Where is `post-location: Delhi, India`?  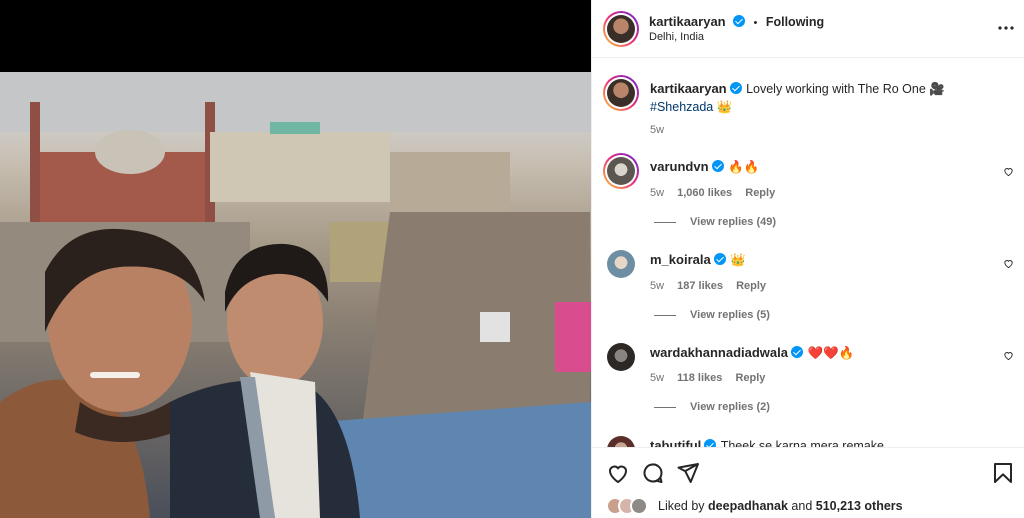 post-location: Delhi, India is located at coordinates (676, 37).